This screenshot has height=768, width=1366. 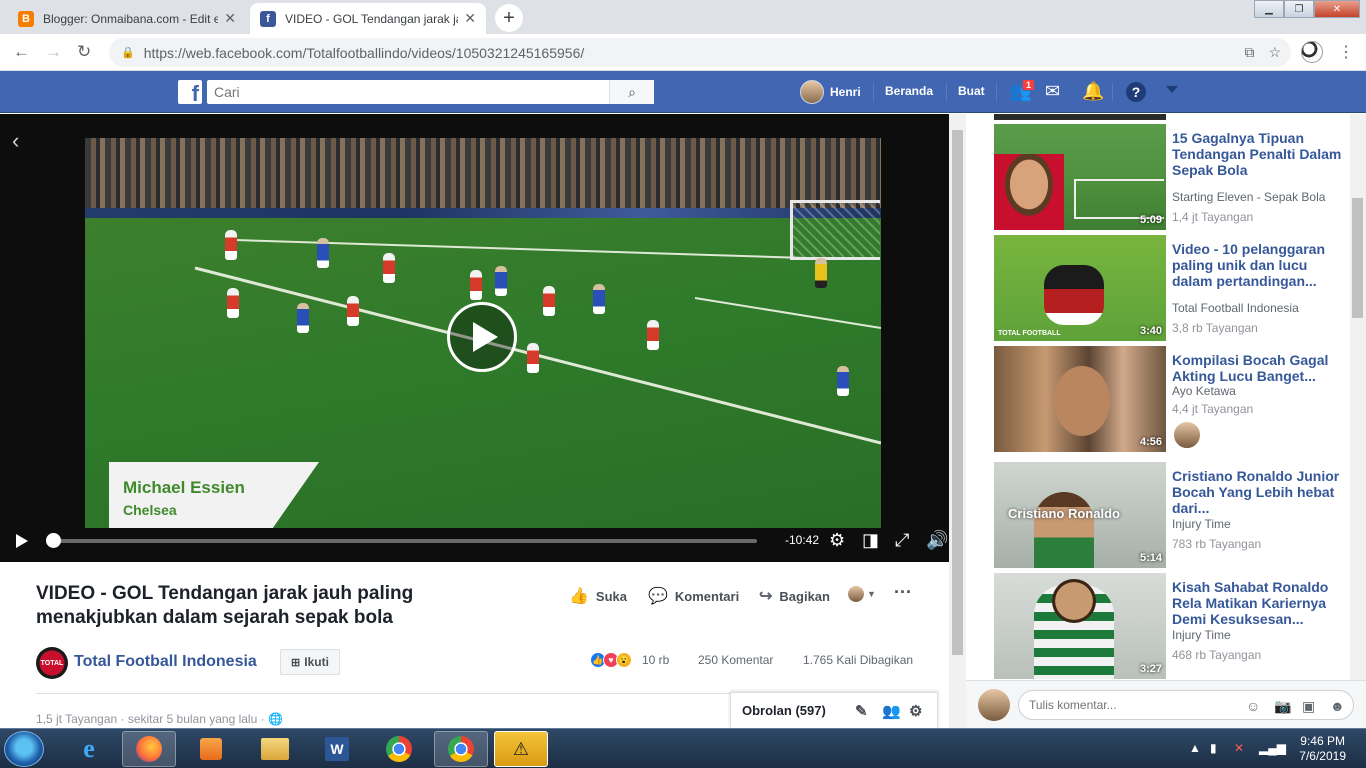 I want to click on comments-count: 250 Komentar, so click(x=735, y=660).